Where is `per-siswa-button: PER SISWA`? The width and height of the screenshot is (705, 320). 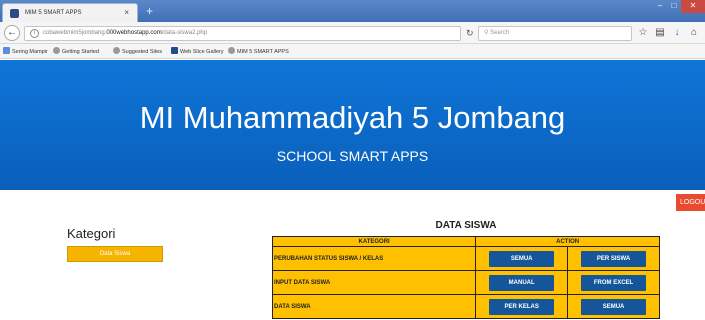
per-siswa-button: PER SISWA is located at coordinates (614, 258).